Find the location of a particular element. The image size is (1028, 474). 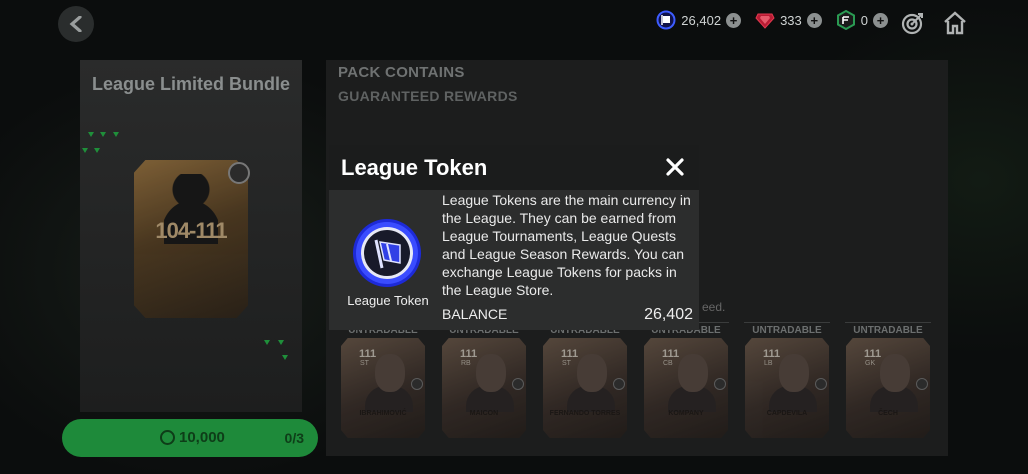

bundle-player-card: 104-111 is located at coordinates (191, 239).